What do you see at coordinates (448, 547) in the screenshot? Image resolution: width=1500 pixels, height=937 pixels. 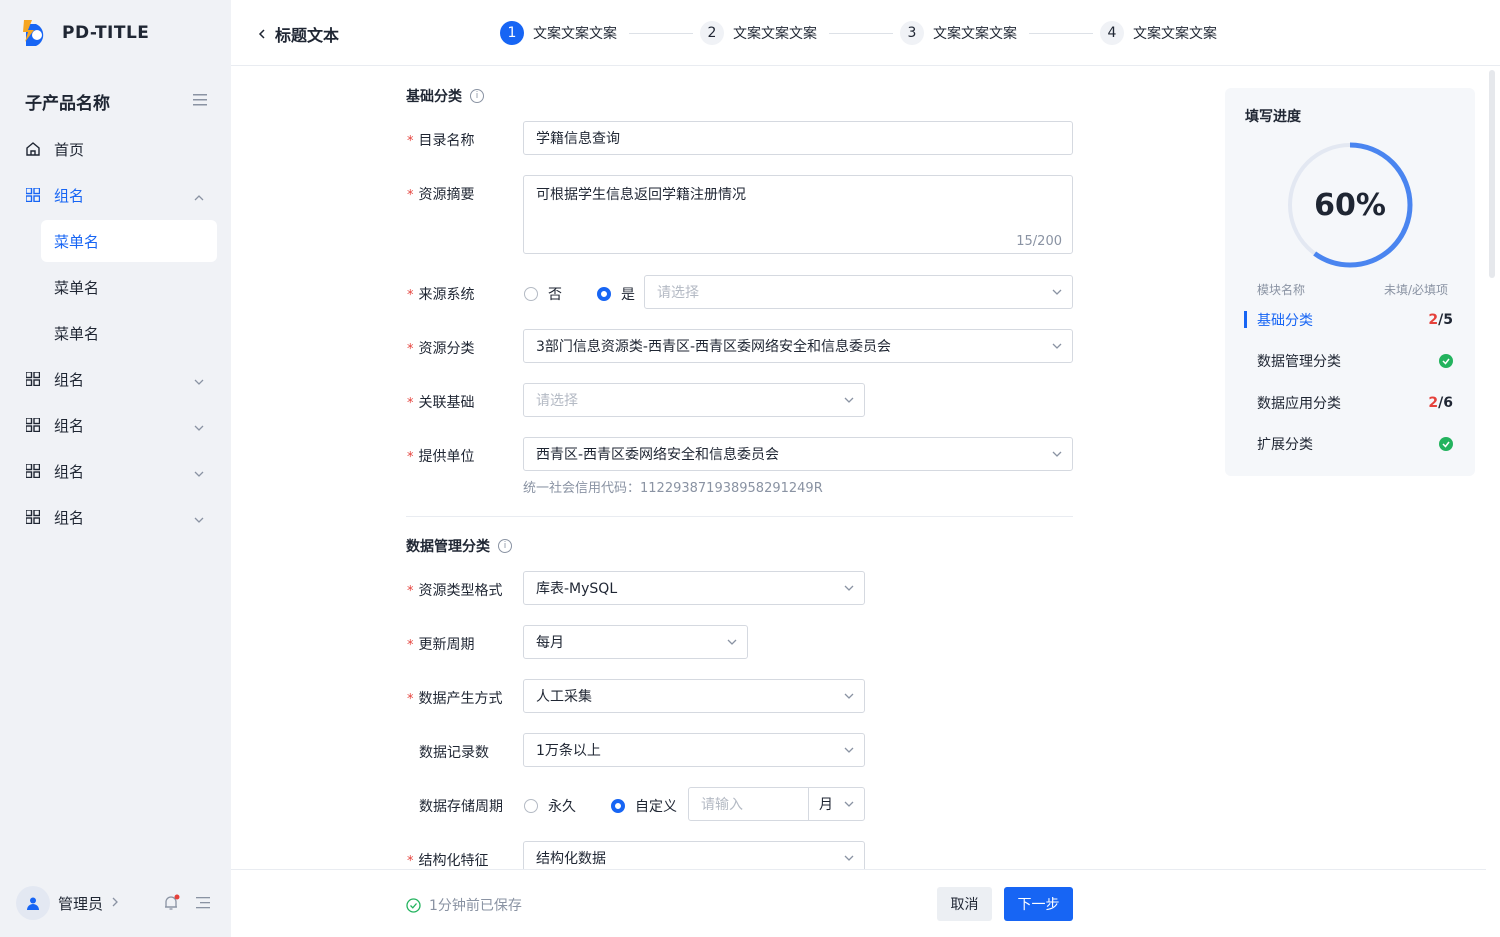 I see `section-title-text: 数据管理分类` at bounding box center [448, 547].